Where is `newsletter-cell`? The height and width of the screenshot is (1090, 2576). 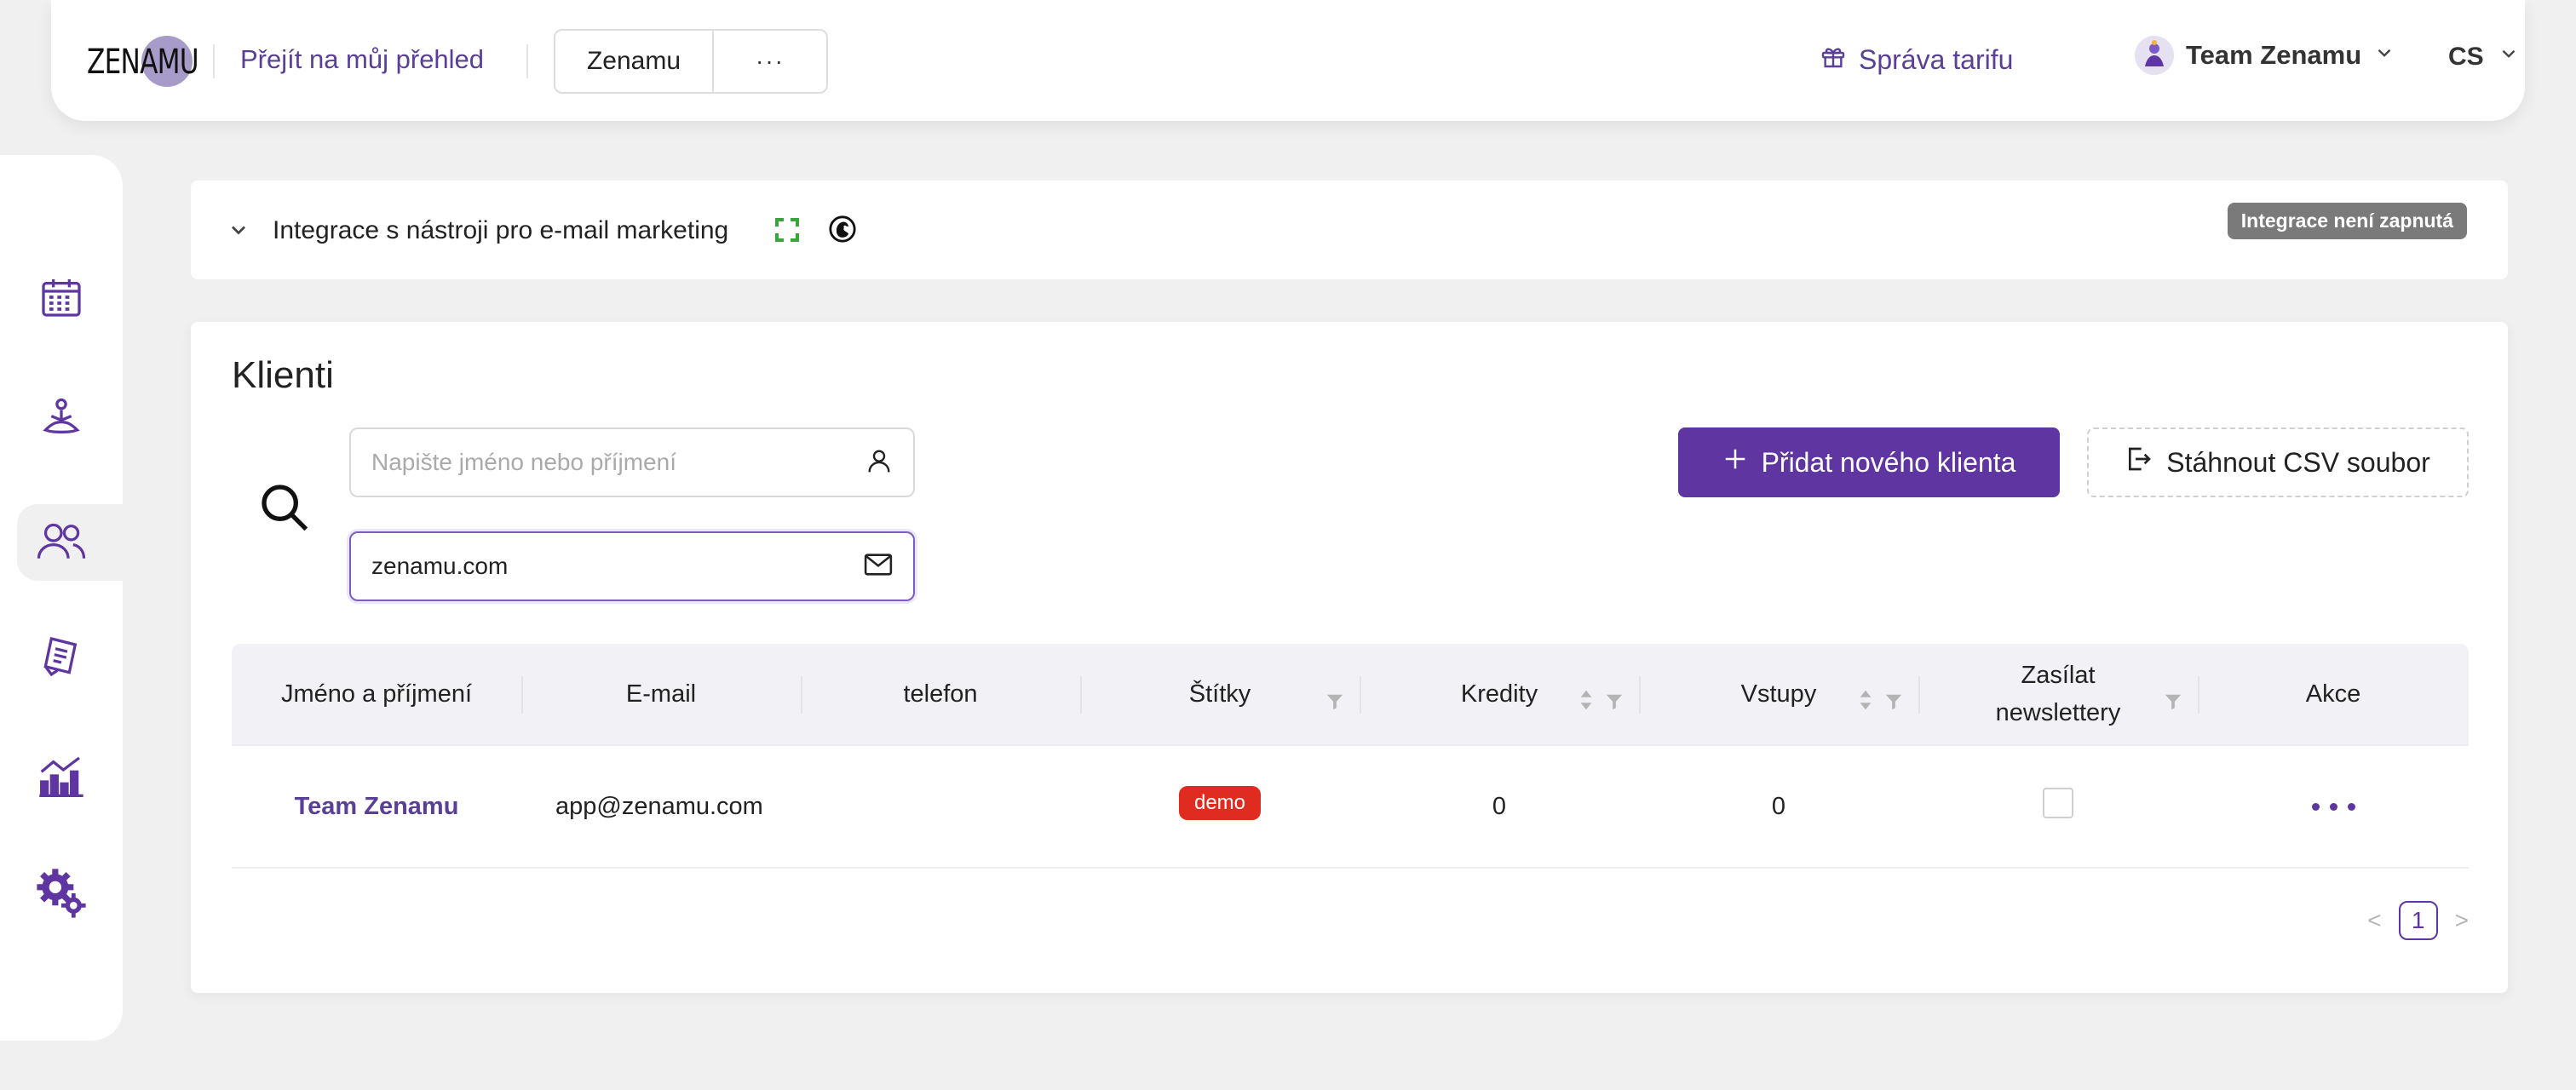 newsletter-cell is located at coordinates (2058, 806).